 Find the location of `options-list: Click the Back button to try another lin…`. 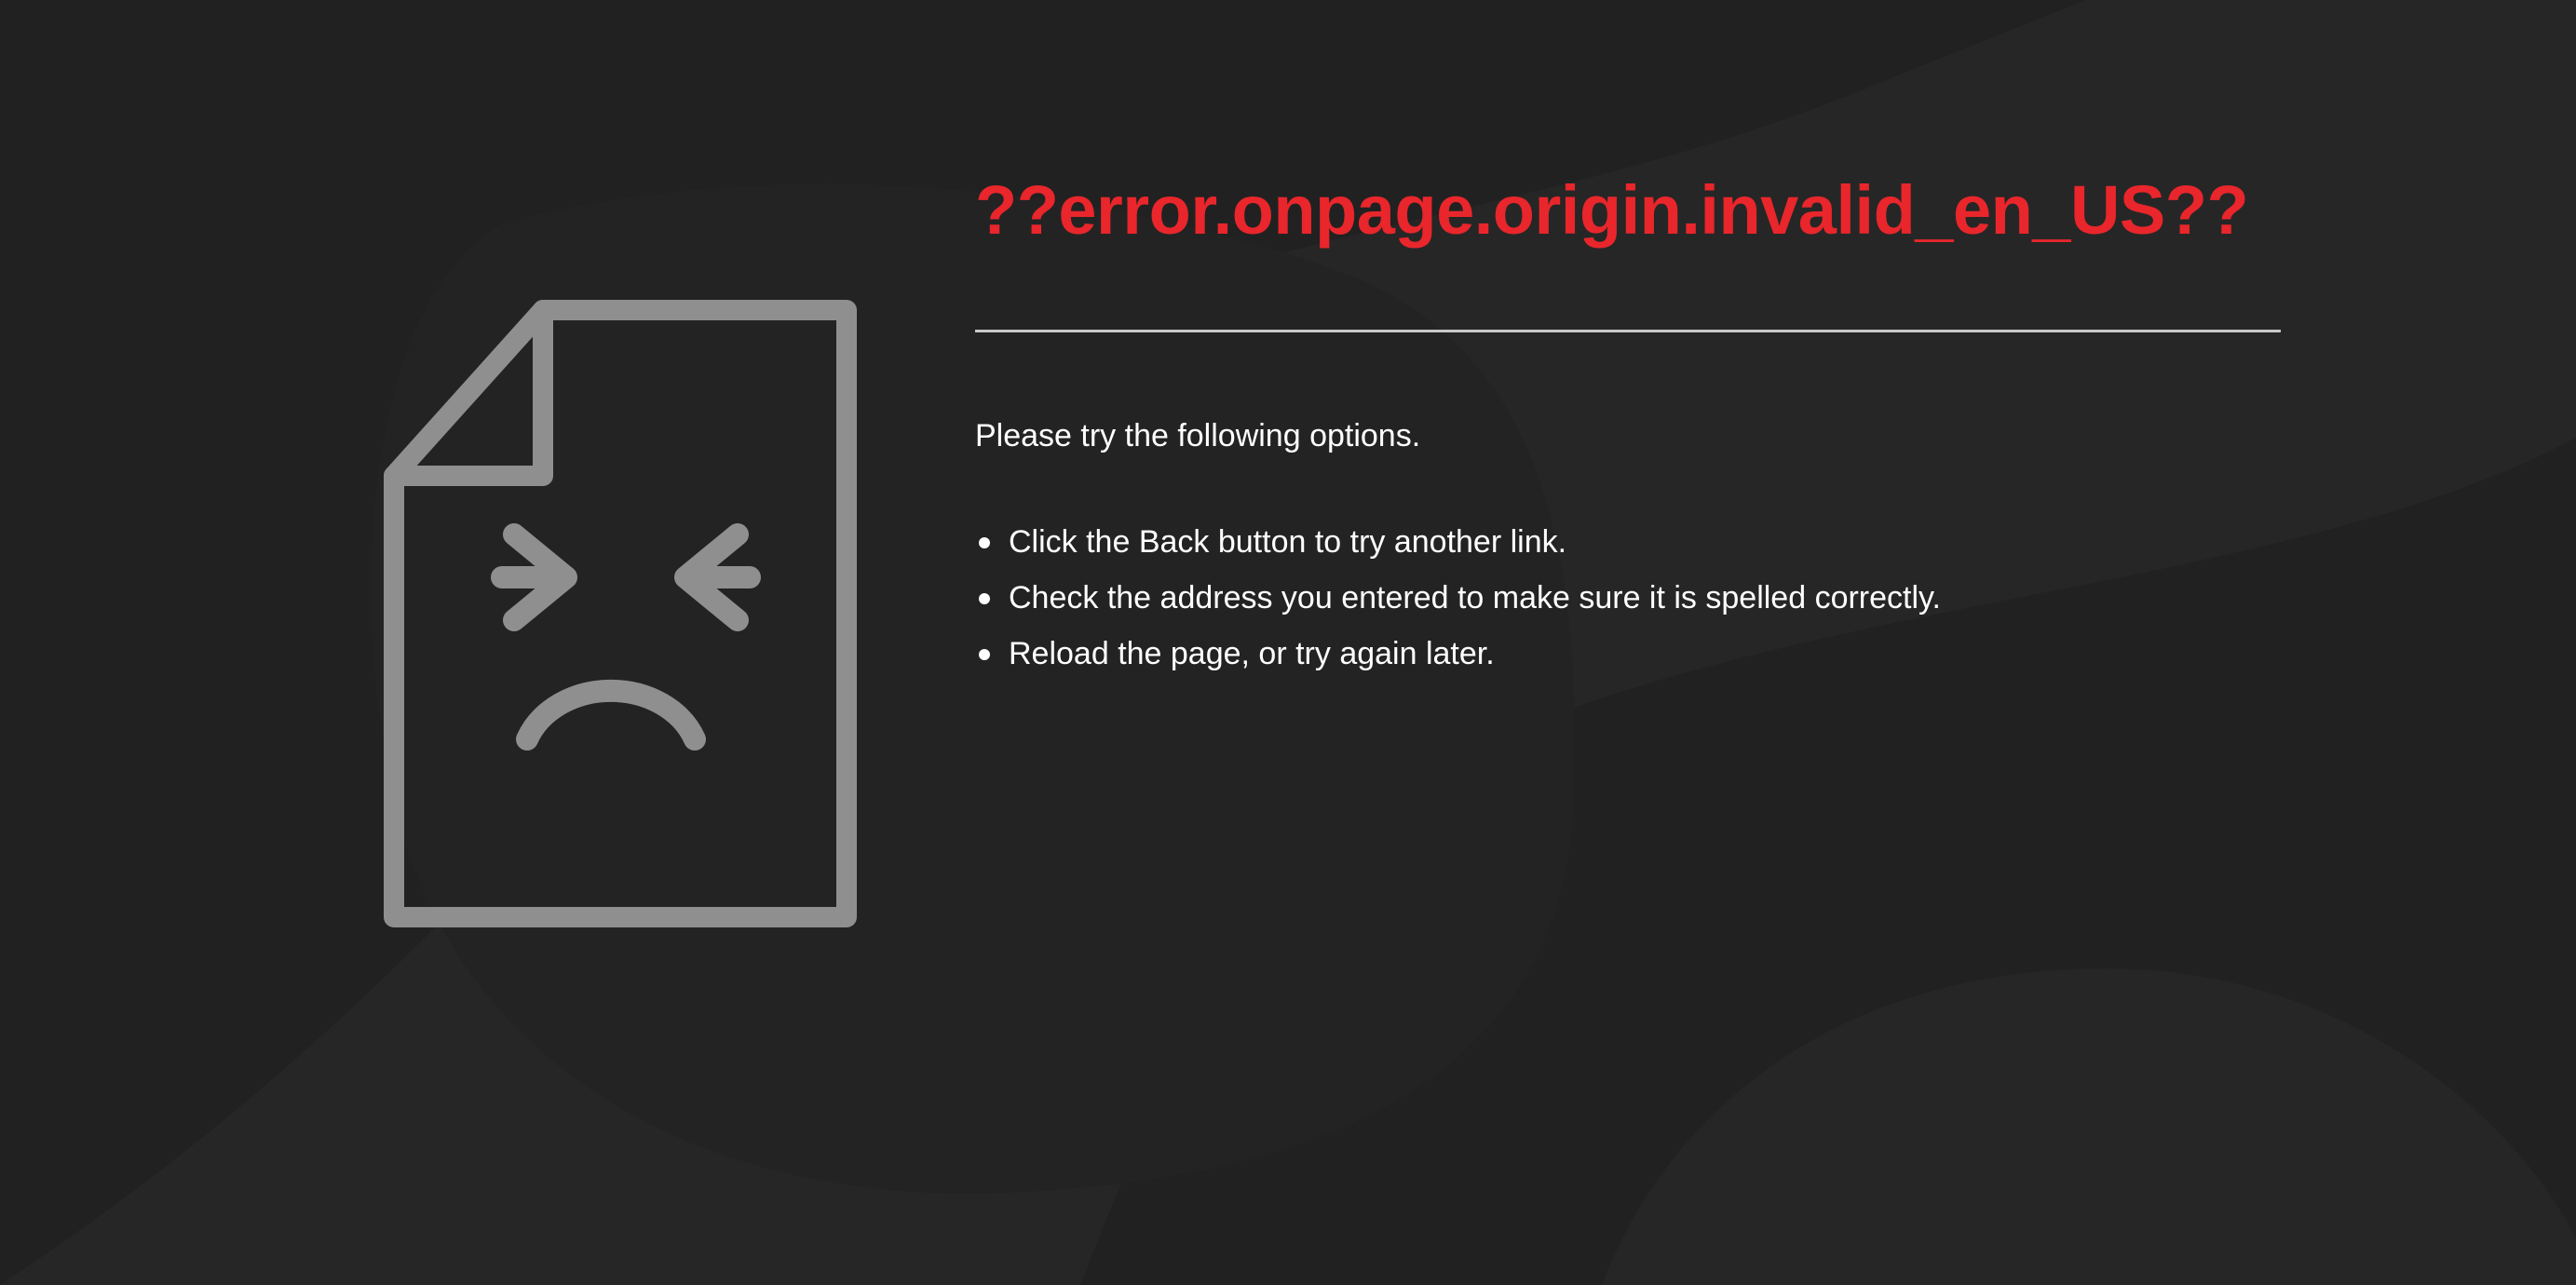

options-list: Click the Back button to try another lin… is located at coordinates (1628, 598).